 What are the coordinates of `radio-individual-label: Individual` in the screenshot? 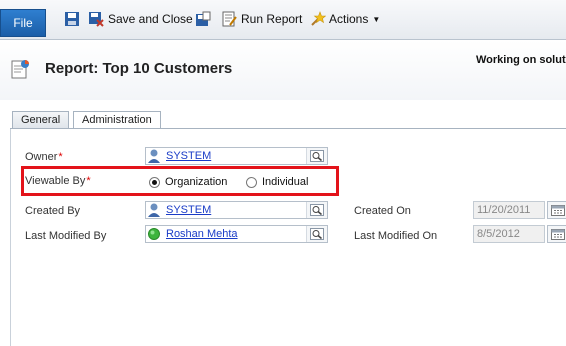 It's located at (285, 182).